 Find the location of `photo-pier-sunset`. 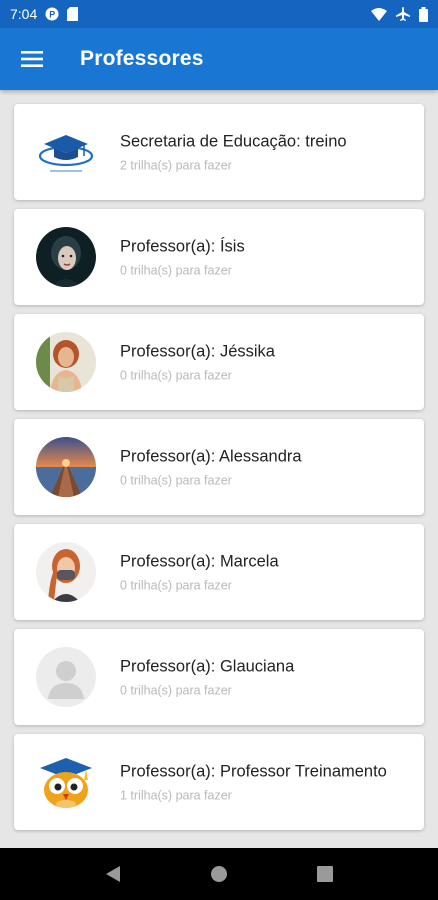

photo-pier-sunset is located at coordinates (66, 467).